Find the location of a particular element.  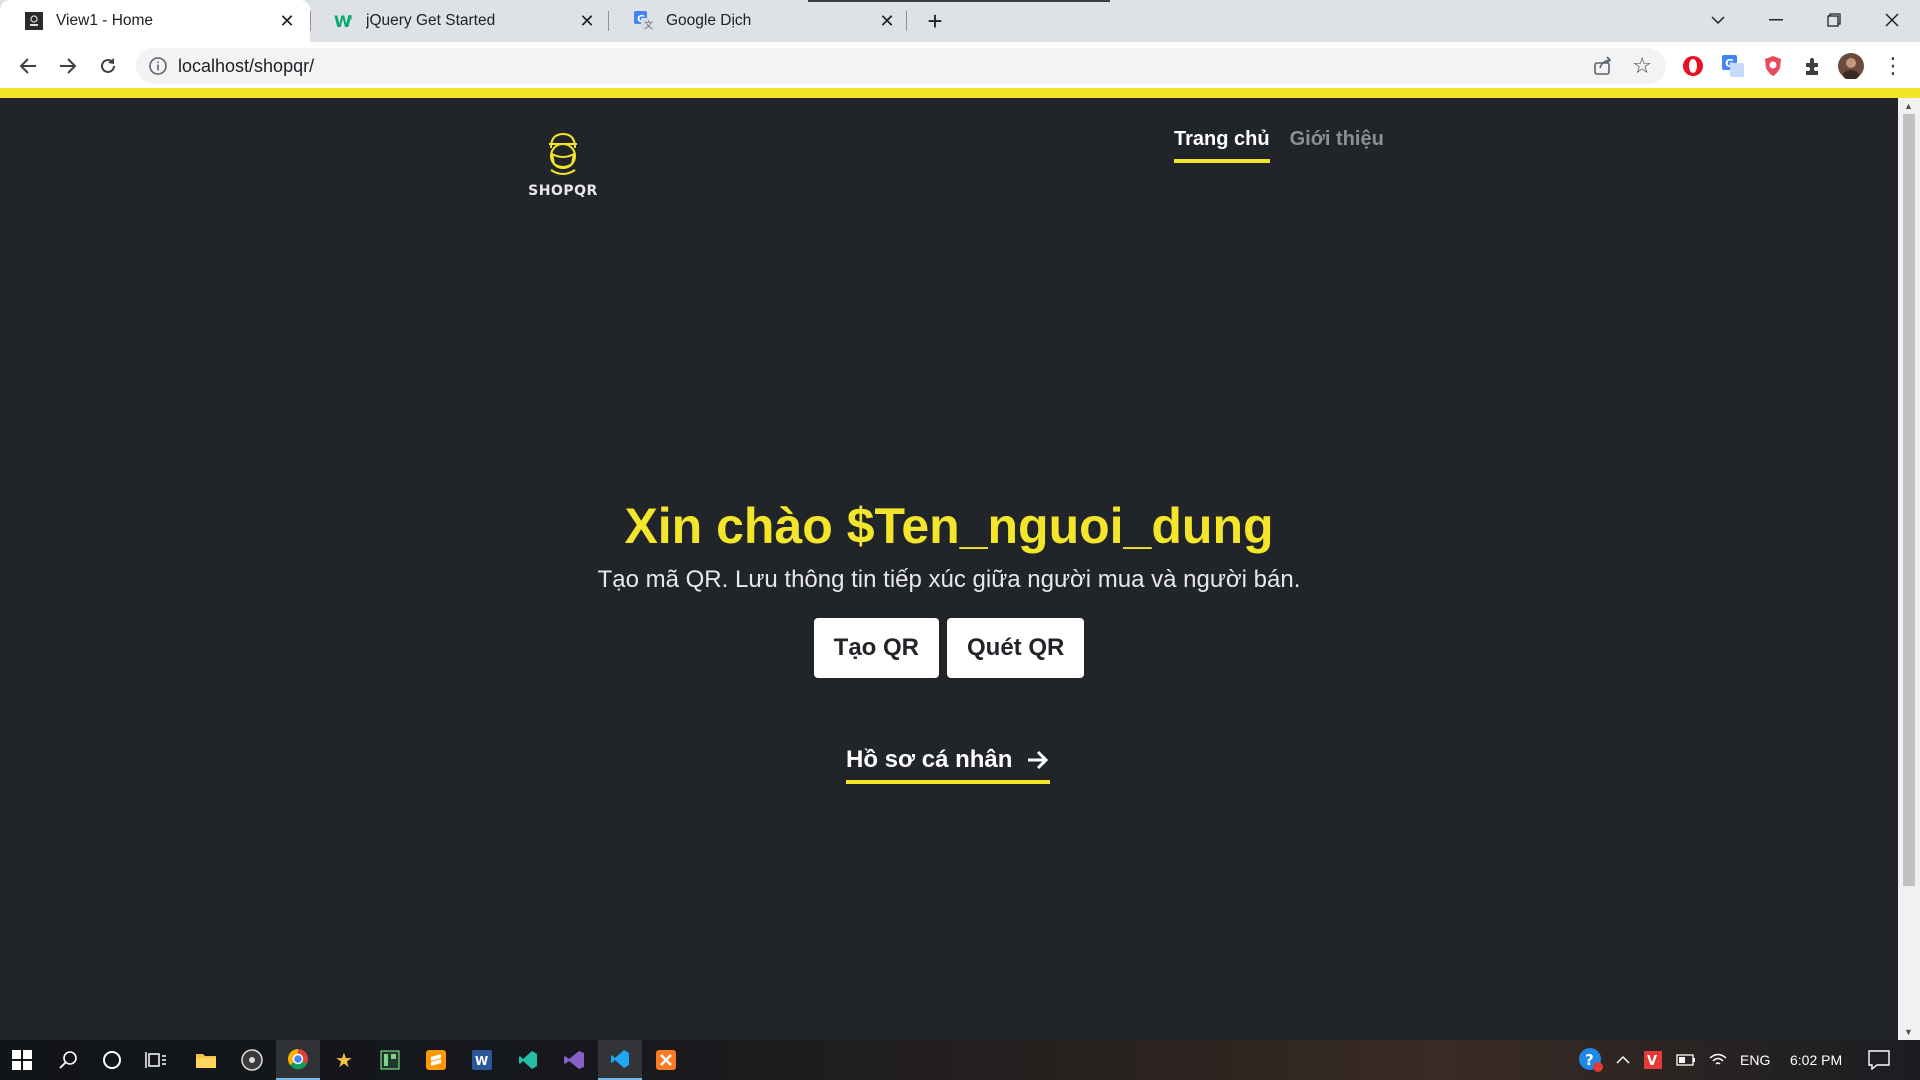

cortana-icon is located at coordinates (112, 1060).